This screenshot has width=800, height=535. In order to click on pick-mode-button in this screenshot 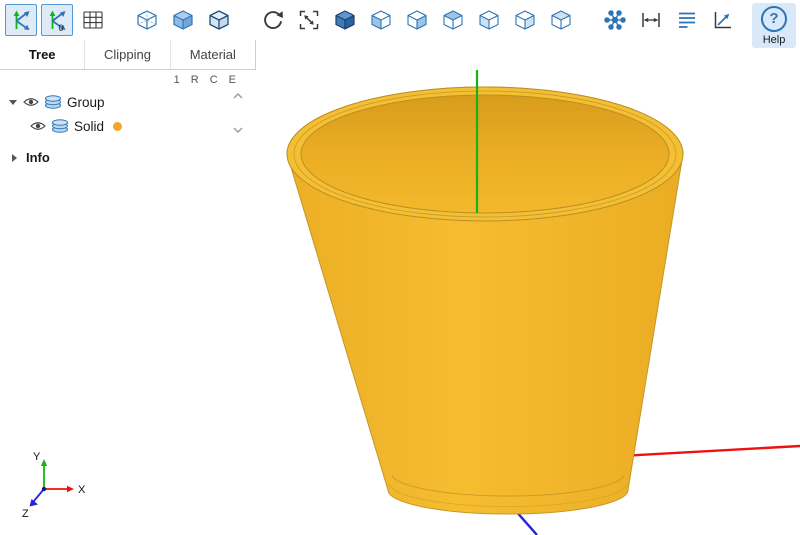, I will do `click(723, 20)`.